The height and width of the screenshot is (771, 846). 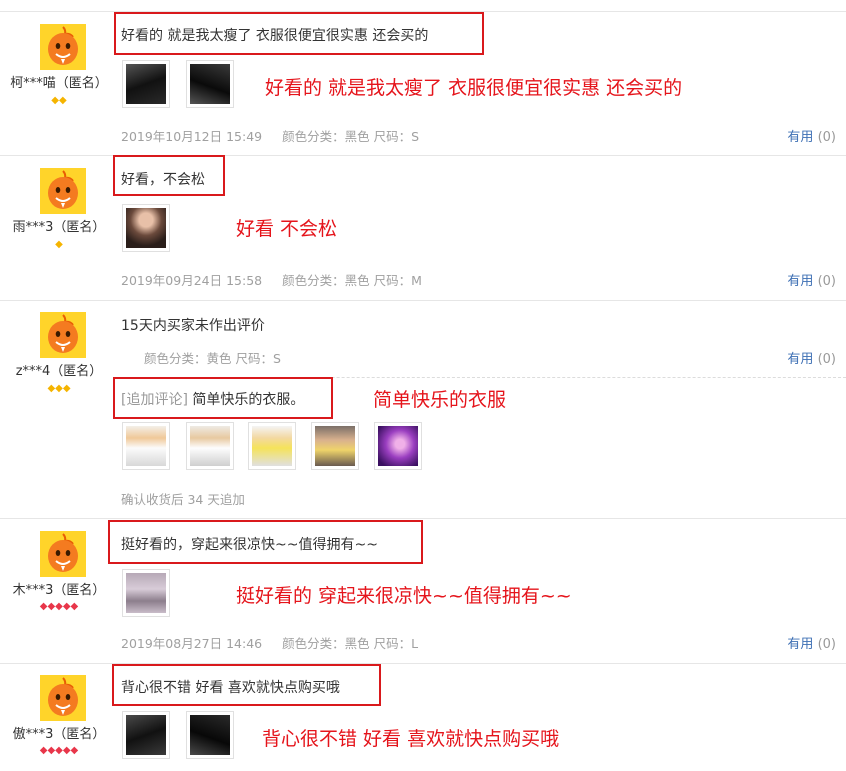 I want to click on username: z***4（匿名）, so click(x=59, y=369).